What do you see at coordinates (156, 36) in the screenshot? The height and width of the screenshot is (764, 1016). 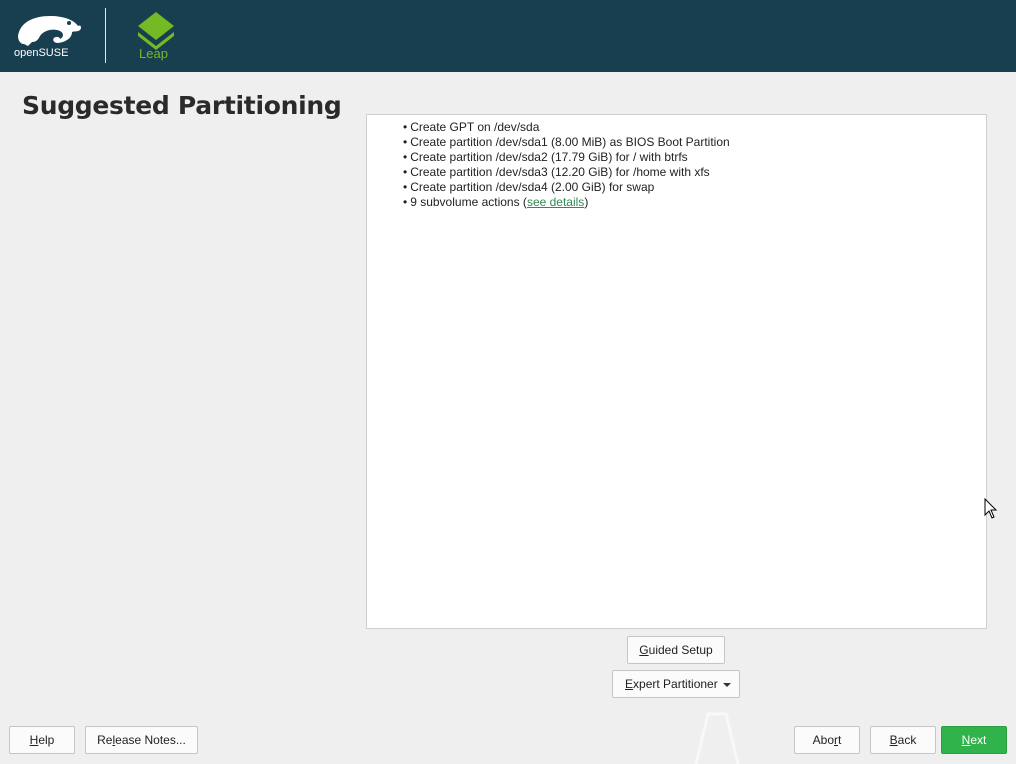 I see `leap-layers-icon: Leap` at bounding box center [156, 36].